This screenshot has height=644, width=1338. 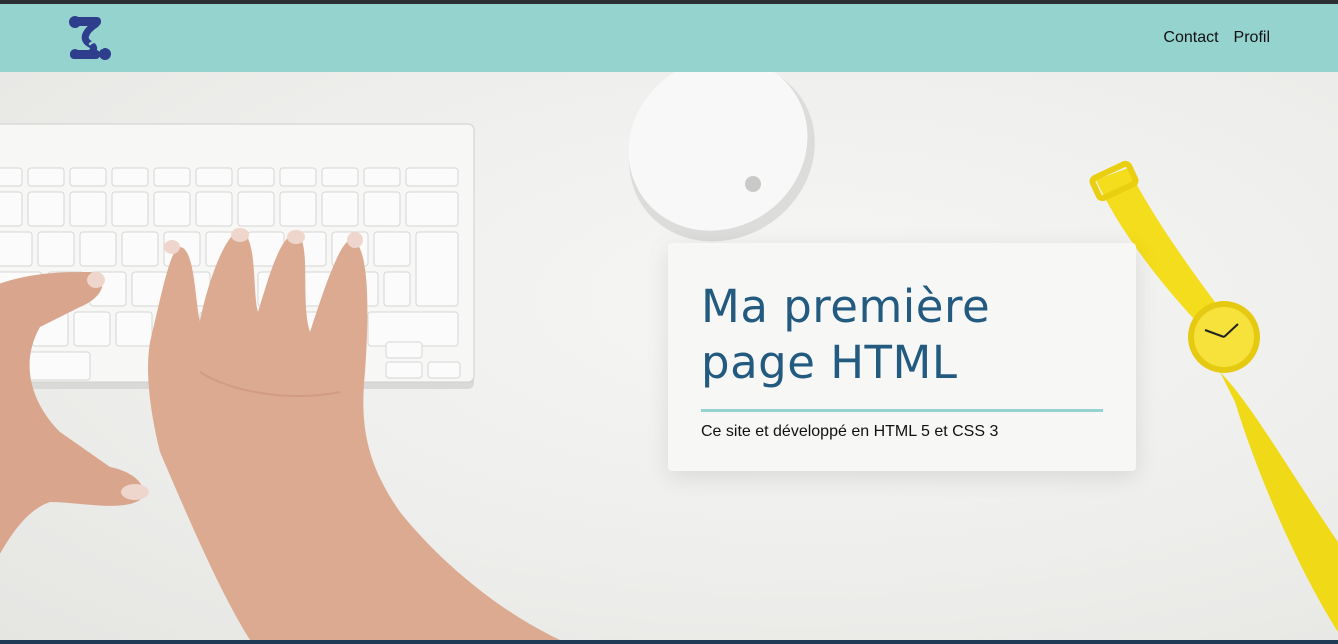 I want to click on nav-link-profil: Profil, so click(x=1252, y=38).